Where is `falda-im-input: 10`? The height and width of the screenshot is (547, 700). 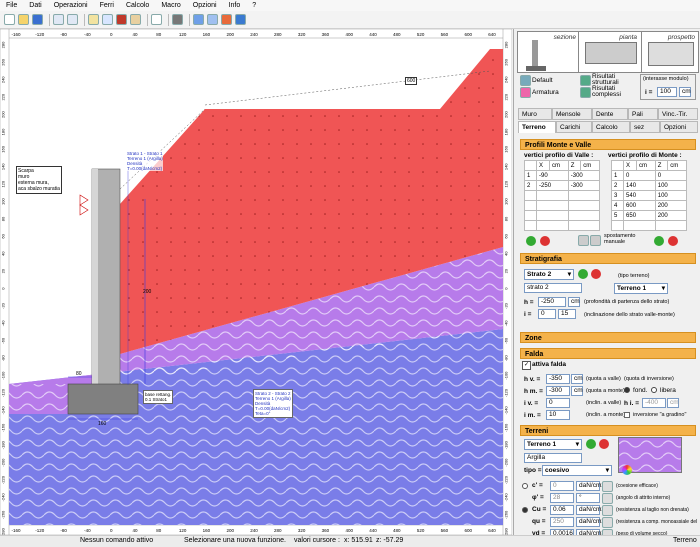 falda-im-input: 10 is located at coordinates (558, 415).